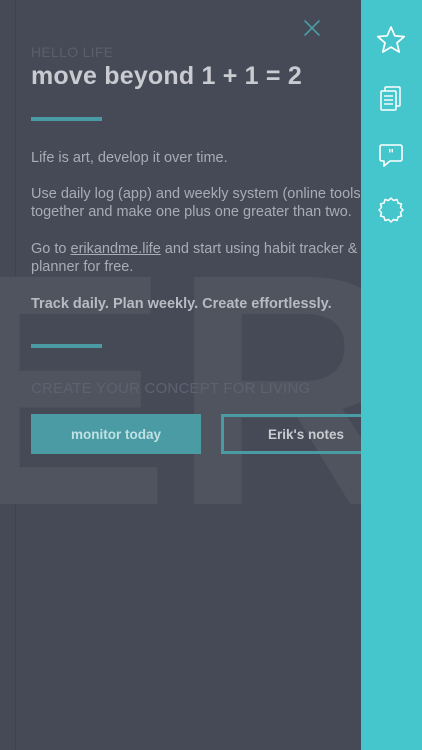  What do you see at coordinates (166, 76) in the screenshot?
I see `page-title: move beyond 1 + 1 = 2` at bounding box center [166, 76].